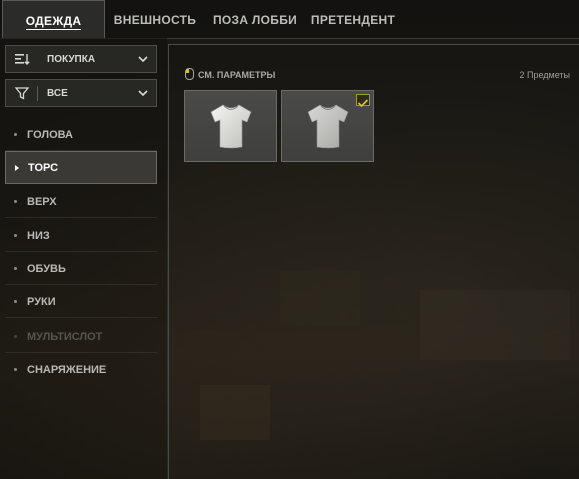 This screenshot has width=579, height=479. I want to click on tab-lobby-pose-label: ПОЗА ЛОББИ, so click(255, 20).